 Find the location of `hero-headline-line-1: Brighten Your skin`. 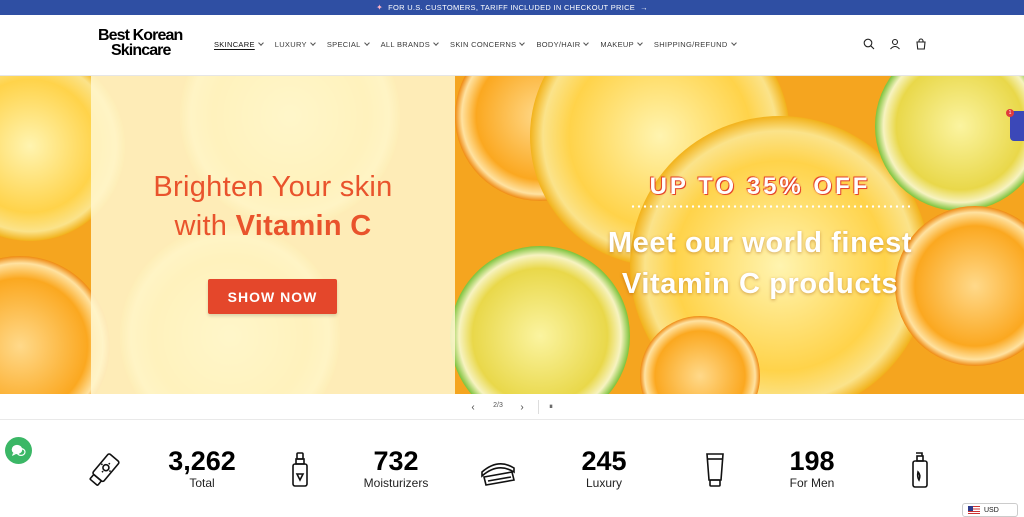

hero-headline-line-1: Brighten Your skin is located at coordinates (273, 187).